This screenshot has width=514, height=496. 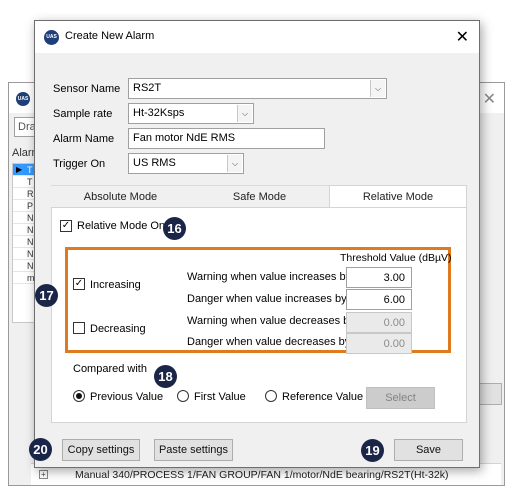 I want to click on trigger-on-label: Trigger On, so click(x=79, y=164).